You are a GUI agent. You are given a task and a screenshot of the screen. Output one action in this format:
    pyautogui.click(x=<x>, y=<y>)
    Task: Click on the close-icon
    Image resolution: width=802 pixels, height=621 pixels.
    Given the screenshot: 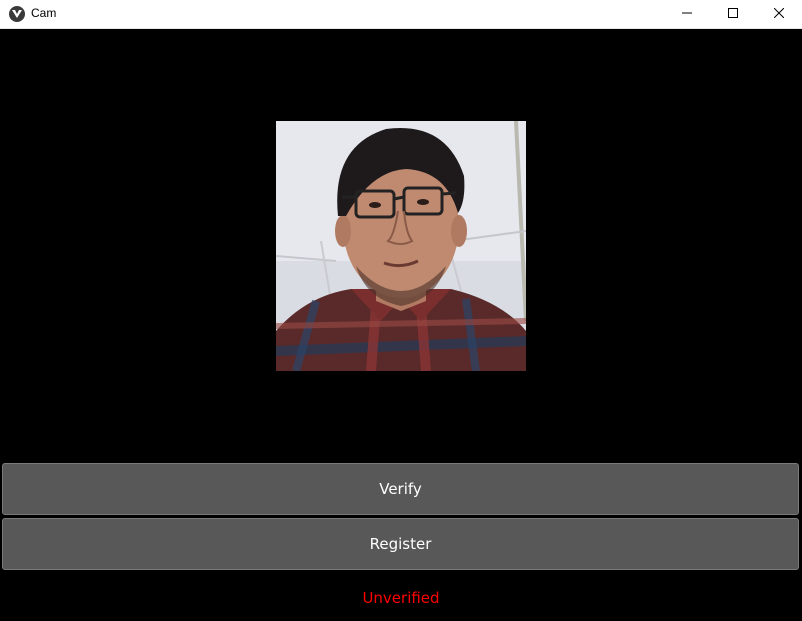 What is the action you would take?
    pyautogui.click(x=779, y=13)
    